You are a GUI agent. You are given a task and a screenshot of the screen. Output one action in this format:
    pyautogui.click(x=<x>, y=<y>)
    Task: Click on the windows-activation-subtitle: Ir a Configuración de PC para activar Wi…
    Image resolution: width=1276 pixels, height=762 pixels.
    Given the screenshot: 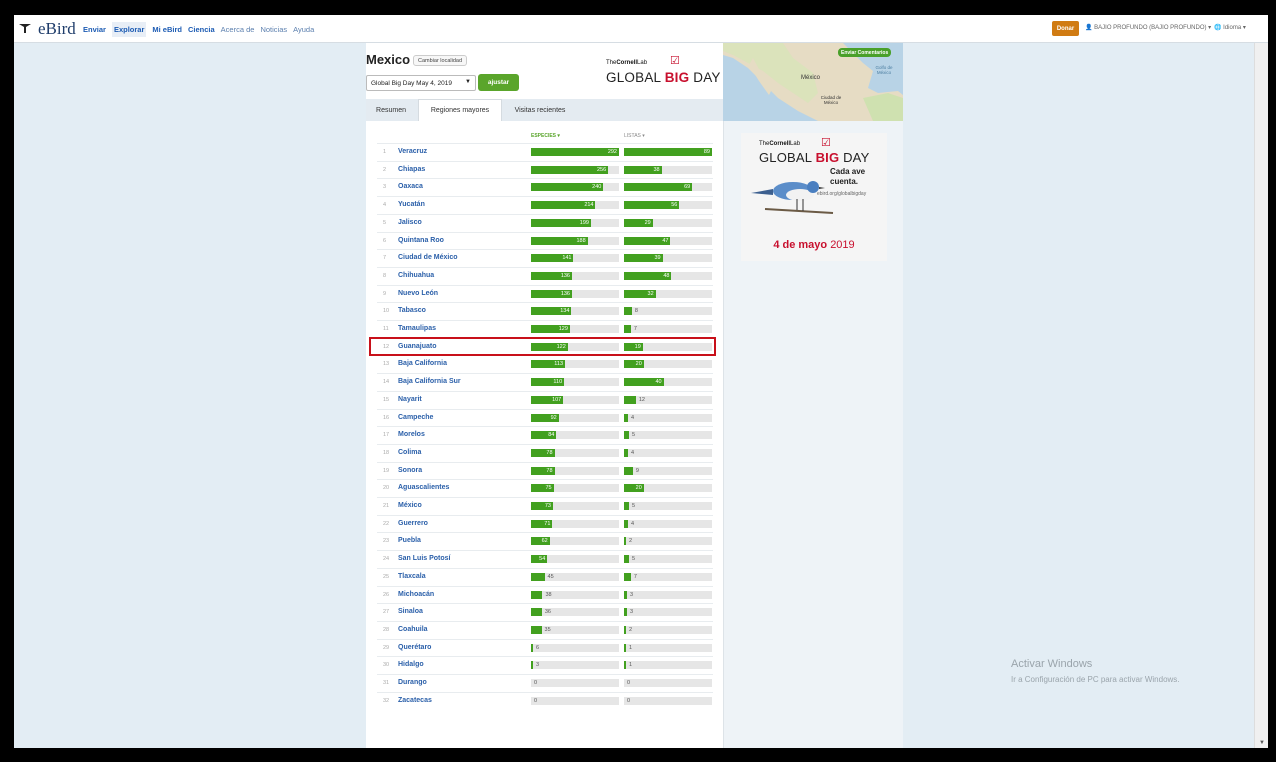 What is the action you would take?
    pyautogui.click(x=1095, y=679)
    